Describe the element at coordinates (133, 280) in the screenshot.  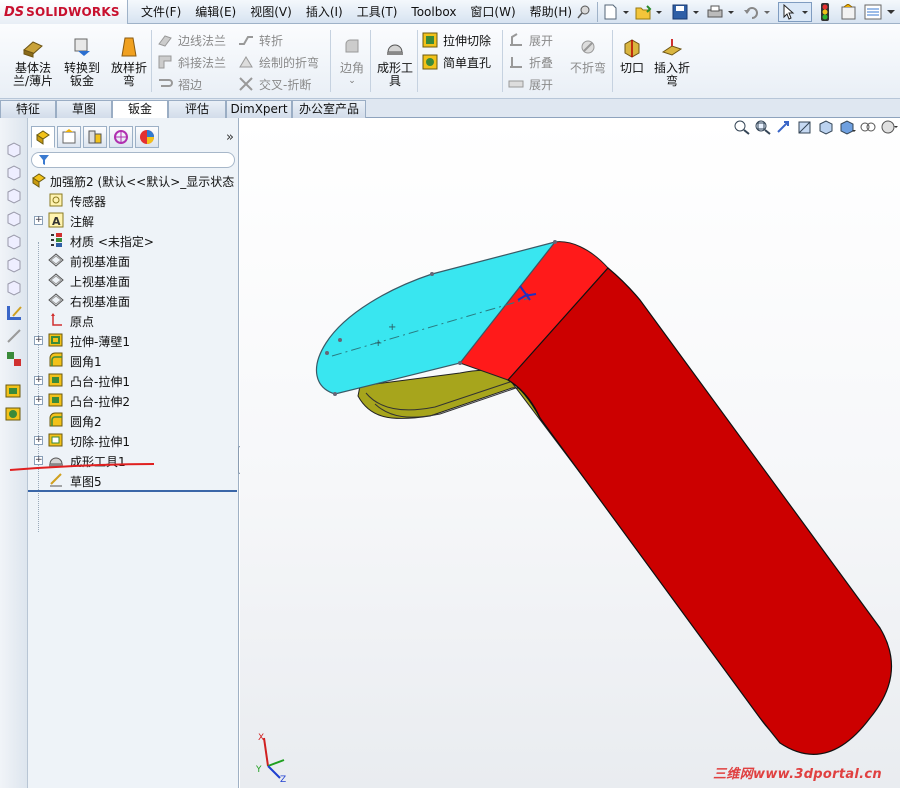
I see `tree-item: 上视基准面` at that location.